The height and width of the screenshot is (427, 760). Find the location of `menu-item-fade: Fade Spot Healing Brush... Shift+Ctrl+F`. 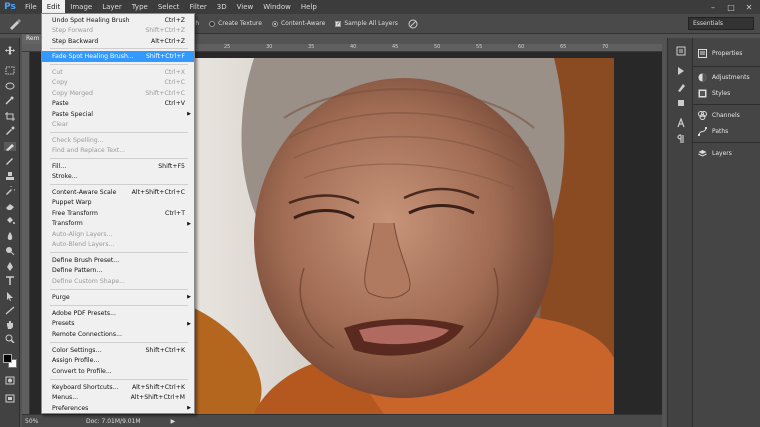

menu-item-fade: Fade Spot Healing Brush... Shift+Ctrl+F is located at coordinates (118, 56).